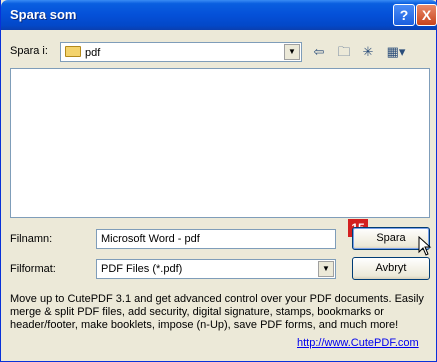  What do you see at coordinates (150, 239) in the screenshot?
I see `filename-value: Microsoft Word - pdf` at bounding box center [150, 239].